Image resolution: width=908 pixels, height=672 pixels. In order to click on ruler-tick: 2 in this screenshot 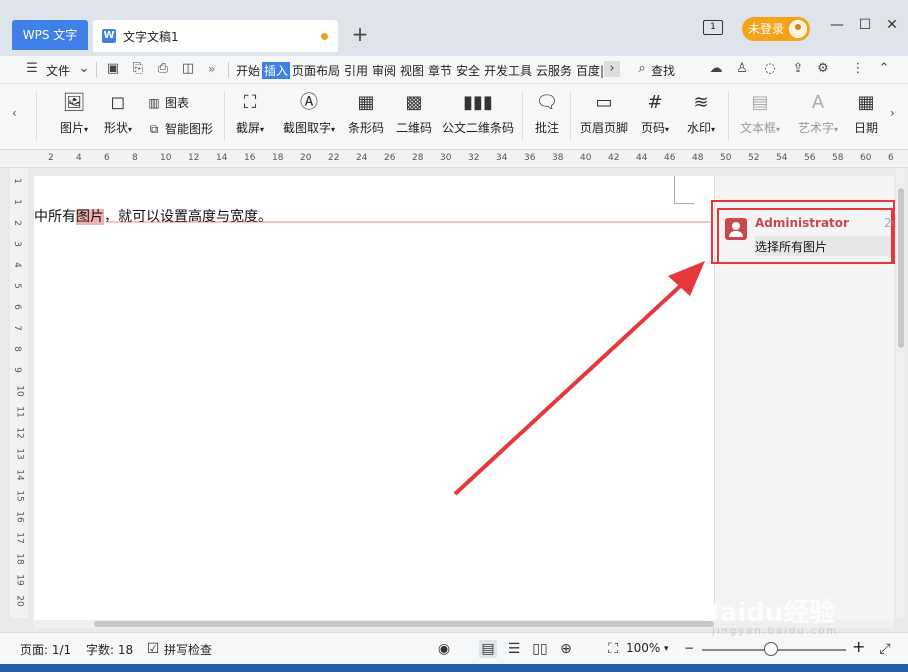, I will do `click(51, 158)`.